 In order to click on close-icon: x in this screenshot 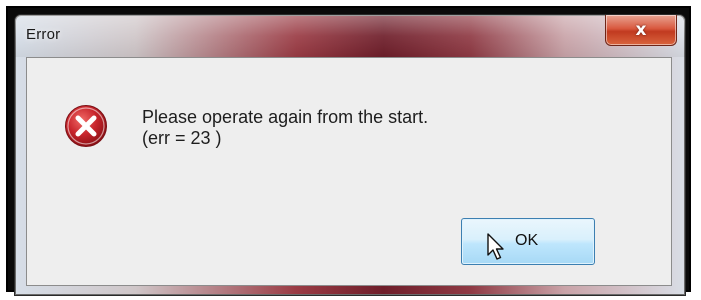, I will do `click(641, 29)`.